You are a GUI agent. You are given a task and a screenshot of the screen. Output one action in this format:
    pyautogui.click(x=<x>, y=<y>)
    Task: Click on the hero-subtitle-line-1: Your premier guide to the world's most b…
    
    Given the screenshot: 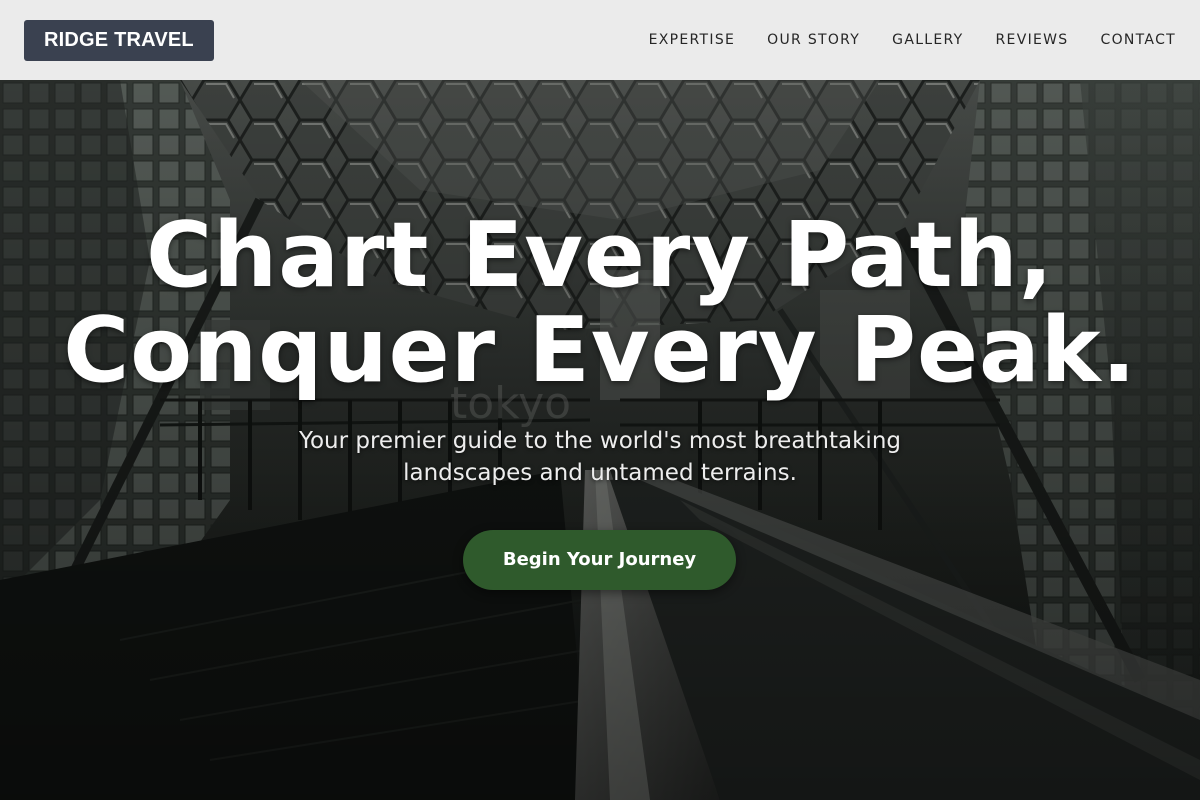 What is the action you would take?
    pyautogui.click(x=600, y=441)
    